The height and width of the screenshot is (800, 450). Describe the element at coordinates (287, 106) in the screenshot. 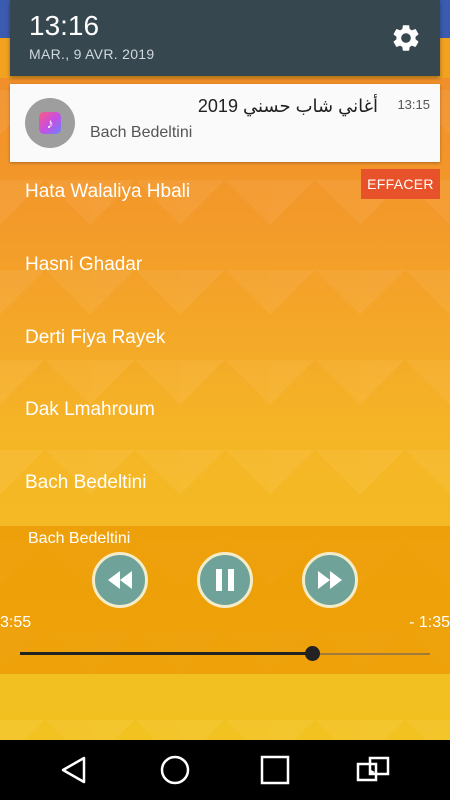

I see `notification-title: أغاني شاب حسني 2019` at that location.